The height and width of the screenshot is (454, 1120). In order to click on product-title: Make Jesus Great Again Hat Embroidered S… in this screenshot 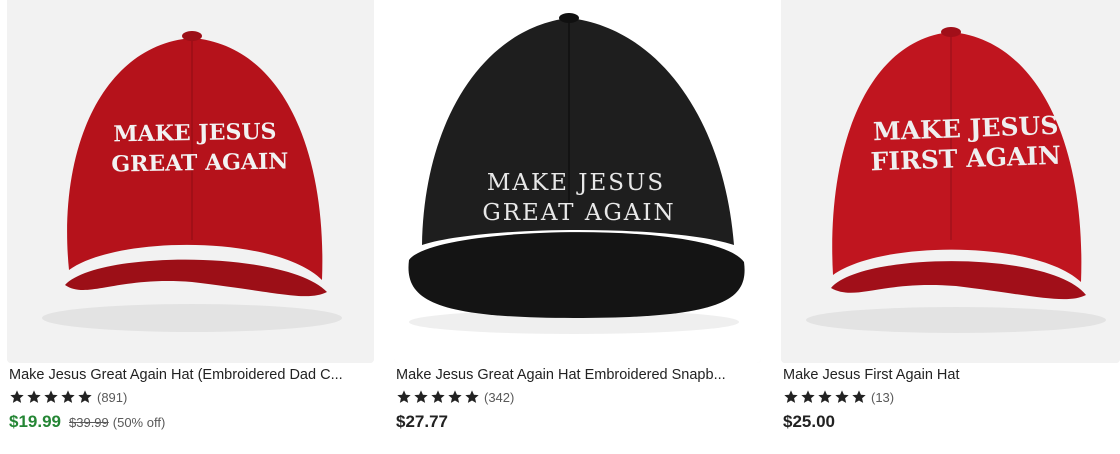, I will do `click(577, 375)`.